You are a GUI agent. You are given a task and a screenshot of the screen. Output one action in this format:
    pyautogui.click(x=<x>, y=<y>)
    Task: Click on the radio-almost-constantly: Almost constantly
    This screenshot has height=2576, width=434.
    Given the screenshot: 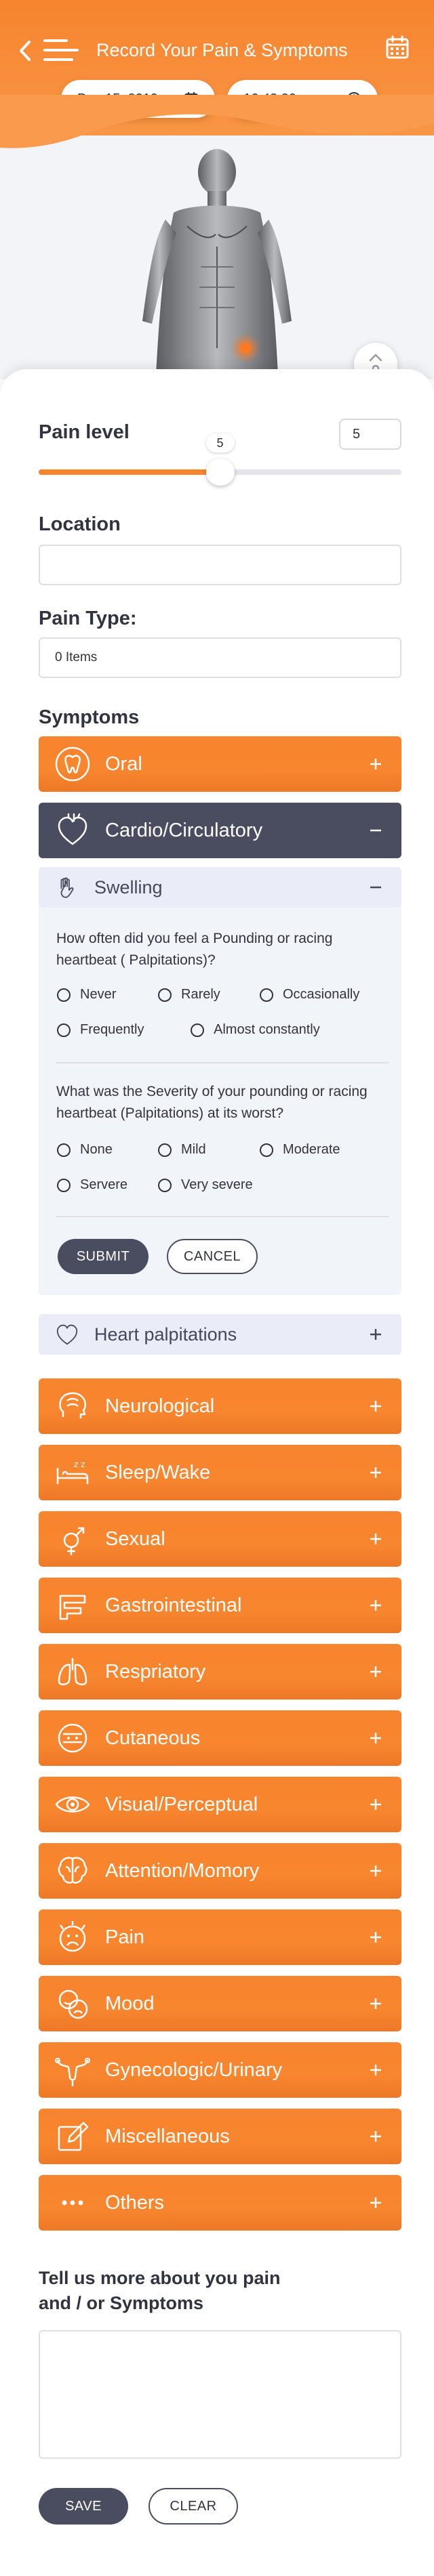 What is the action you would take?
    pyautogui.click(x=256, y=1030)
    